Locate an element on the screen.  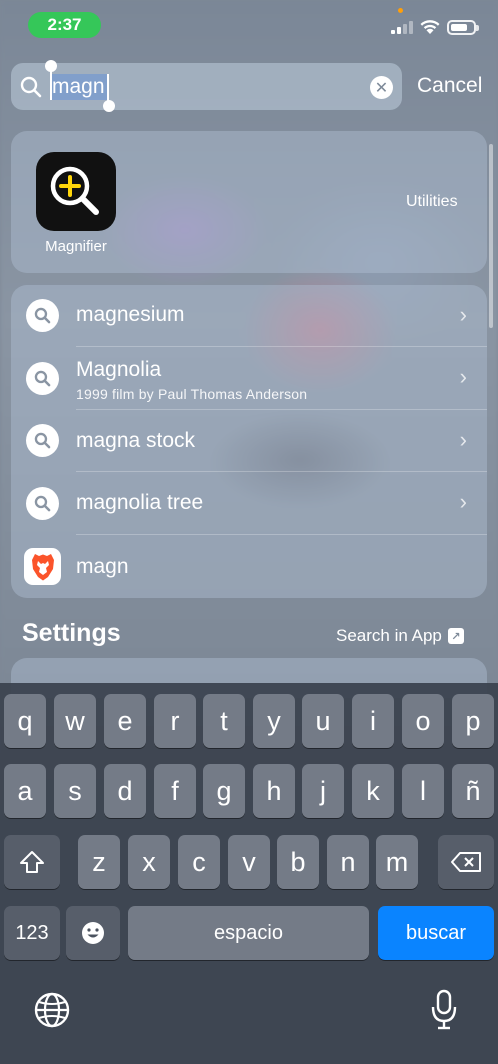
key-e: e is located at coordinates (125, 721).